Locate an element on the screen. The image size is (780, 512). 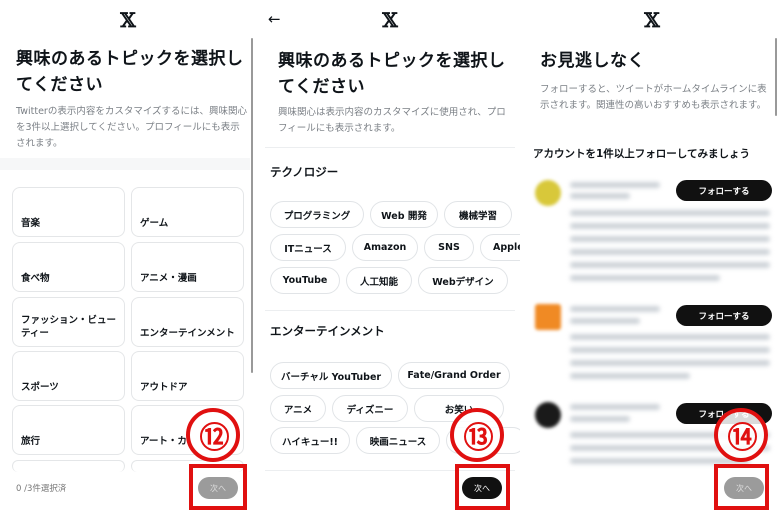
topic-card: アウトドア is located at coordinates (187, 376).